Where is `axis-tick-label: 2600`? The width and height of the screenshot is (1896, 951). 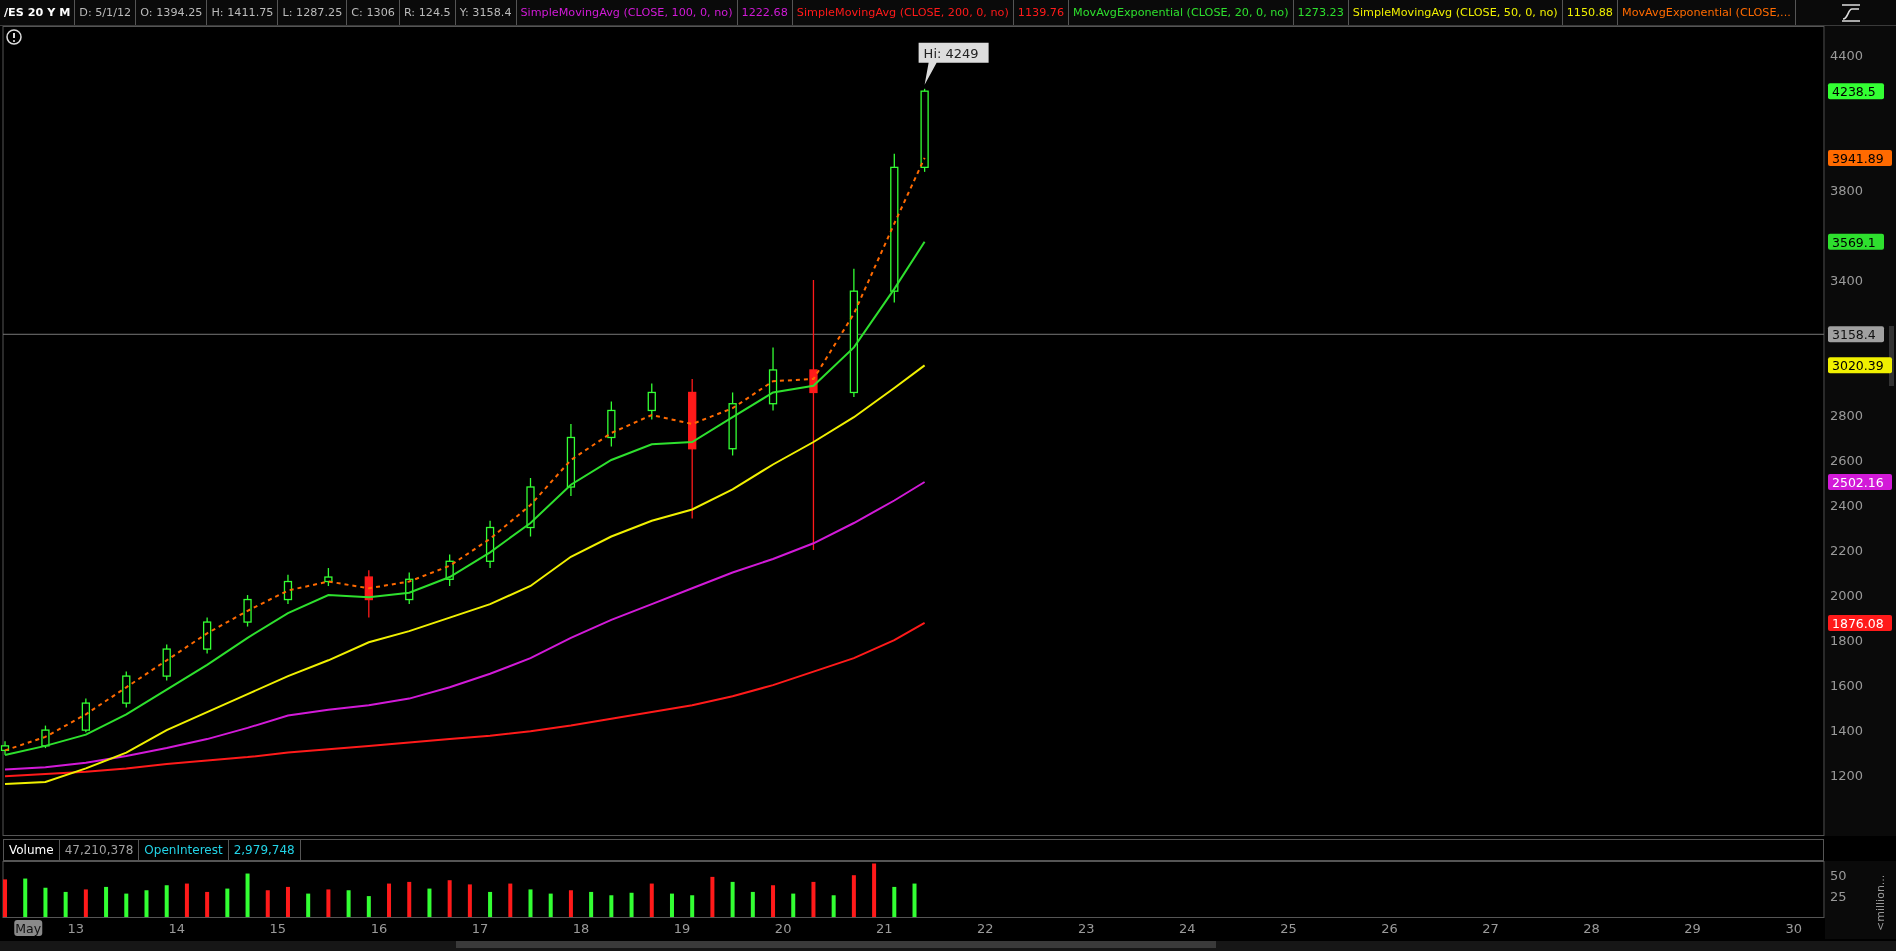 axis-tick-label: 2600 is located at coordinates (1847, 460).